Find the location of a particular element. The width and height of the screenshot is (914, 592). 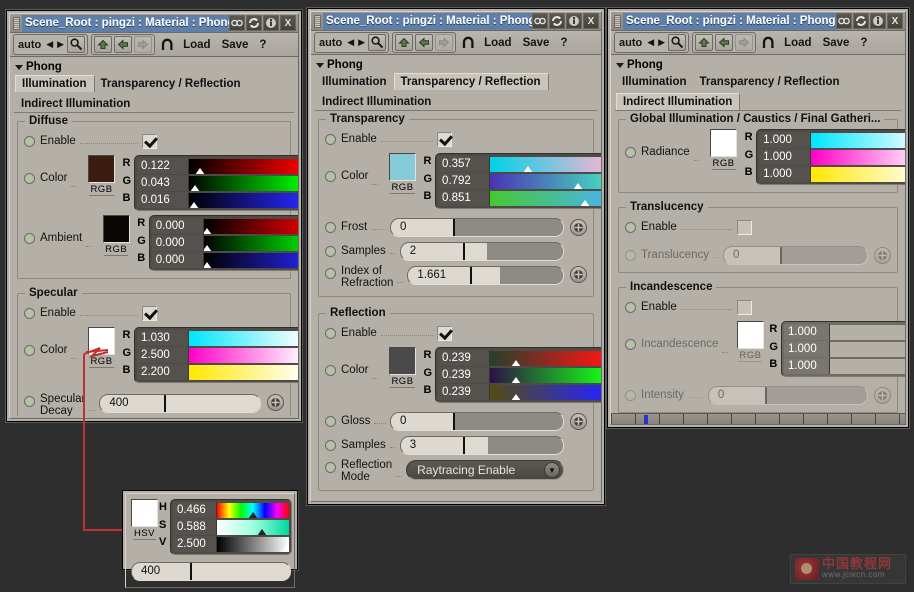

channel-sliders: 0.239 0.239 0.239 is located at coordinates (518, 375).